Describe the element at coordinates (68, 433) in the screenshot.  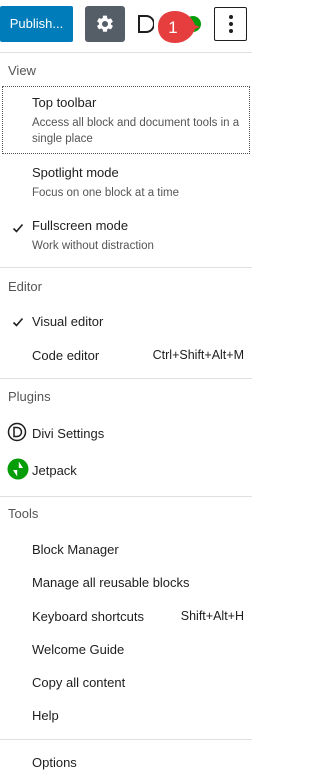
I see `menu-item-label: Divi Settings` at that location.